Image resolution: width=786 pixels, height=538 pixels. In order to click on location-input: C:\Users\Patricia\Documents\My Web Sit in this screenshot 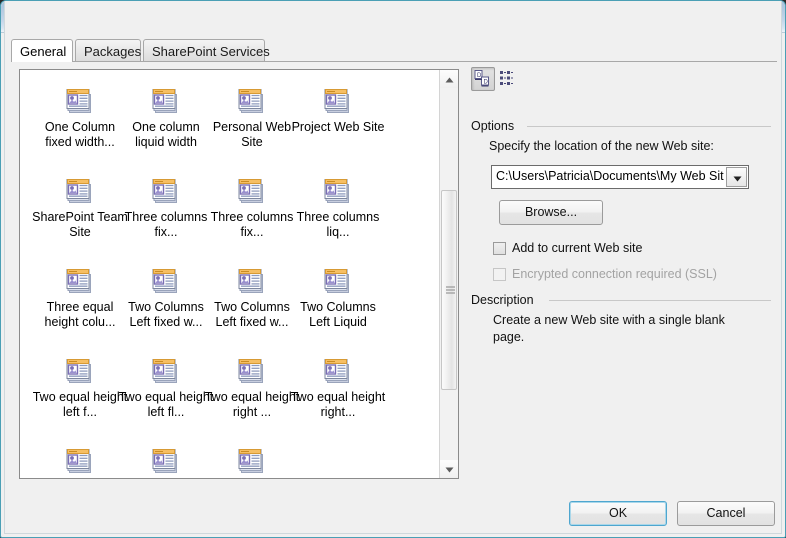, I will do `click(610, 176)`.